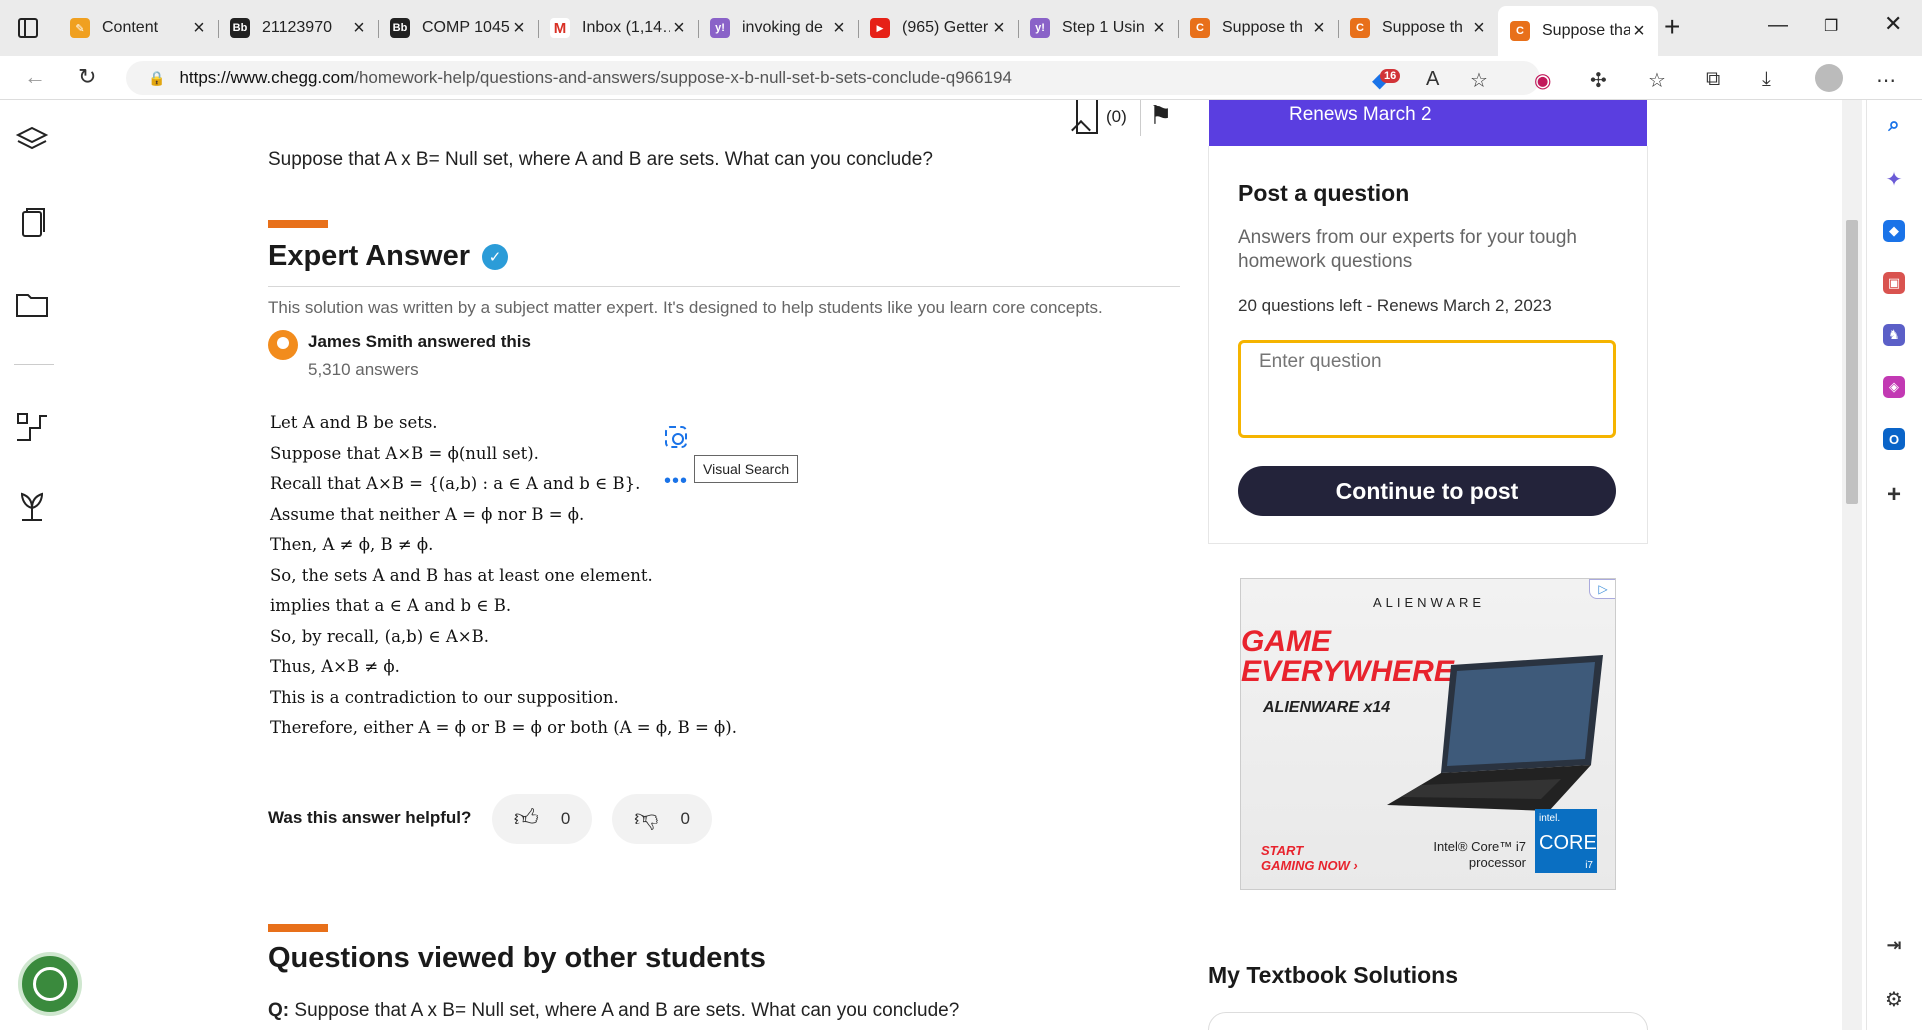  Describe the element at coordinates (466, 27) in the screenshot. I see `tab-title: COMP 1045` at that location.